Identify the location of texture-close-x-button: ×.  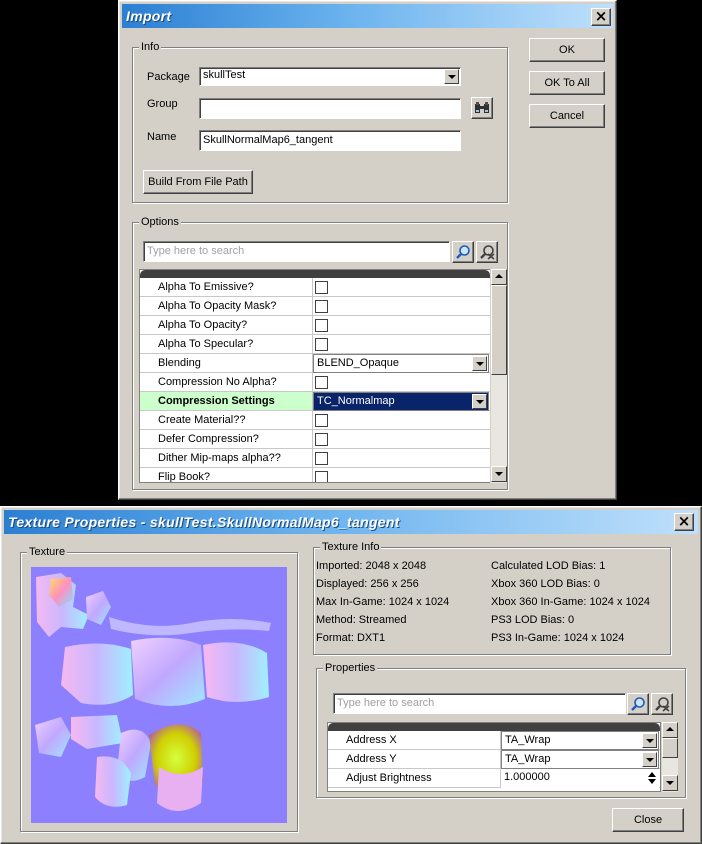
(684, 522).